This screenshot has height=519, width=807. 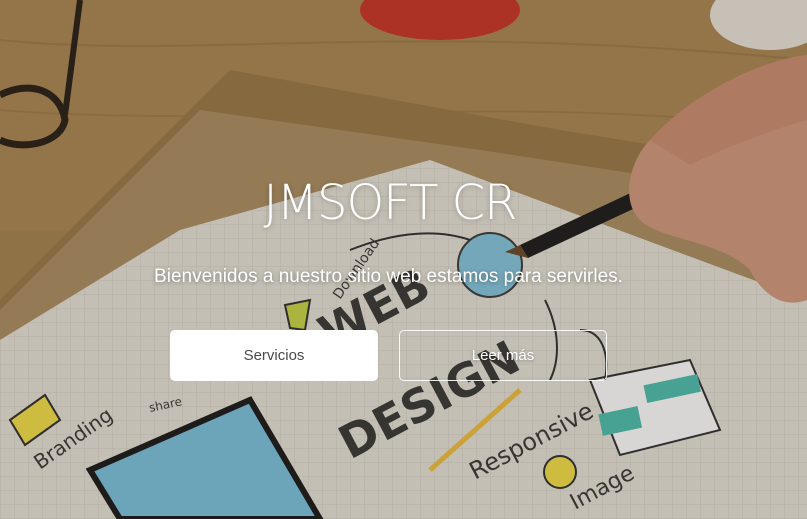 What do you see at coordinates (390, 203) in the screenshot?
I see `hero-title: JMSOFT CR` at bounding box center [390, 203].